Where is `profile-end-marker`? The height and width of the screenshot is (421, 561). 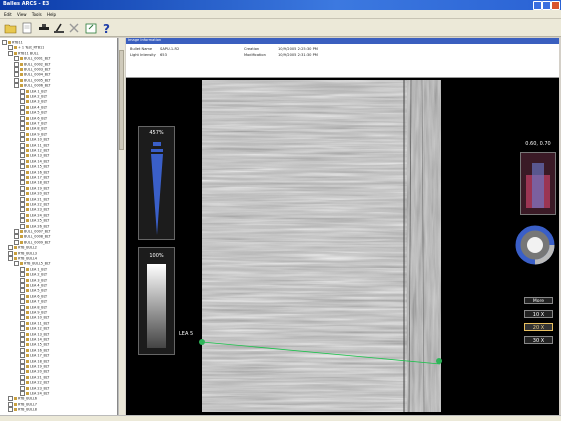
profile-end-marker is located at coordinates (439, 361).